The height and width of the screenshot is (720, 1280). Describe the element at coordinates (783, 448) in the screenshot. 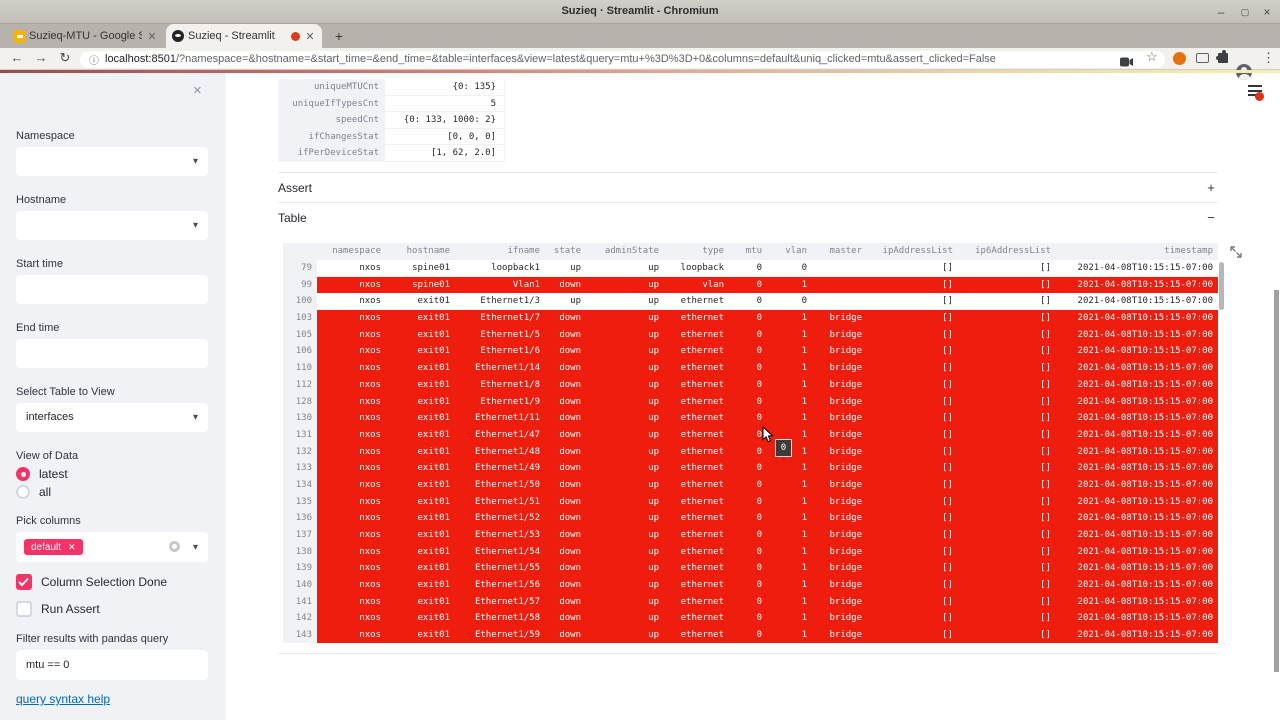

I see `cell-value-tooltip: 0` at that location.